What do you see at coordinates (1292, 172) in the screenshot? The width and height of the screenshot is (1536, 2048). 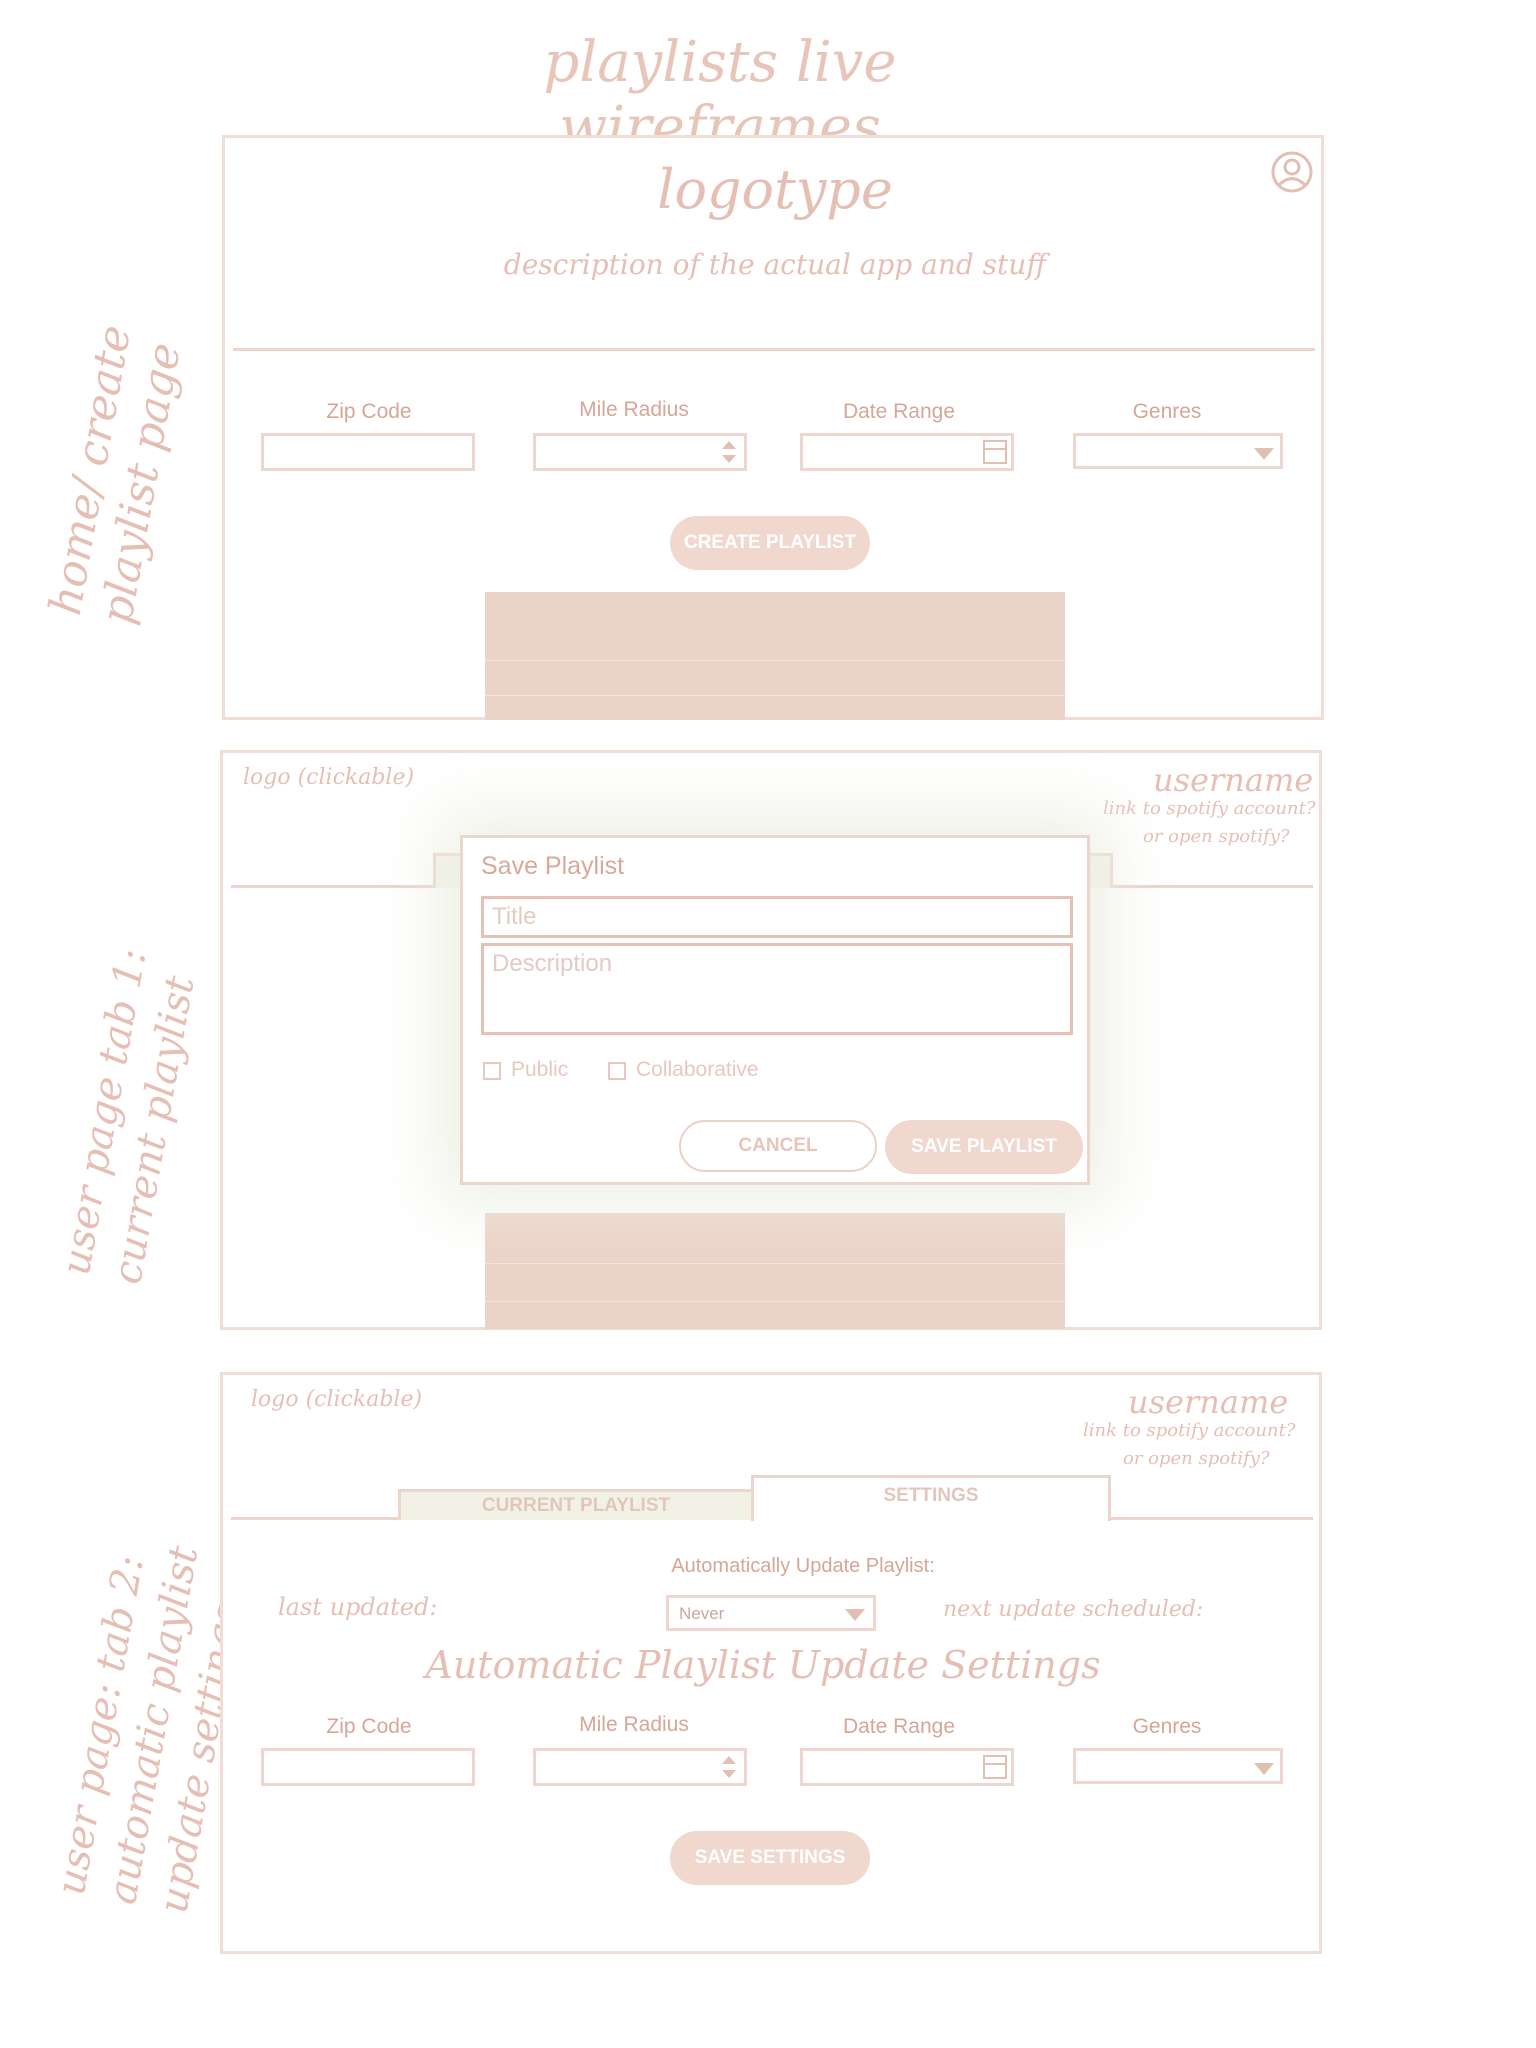 I see `user-circle-icon` at bounding box center [1292, 172].